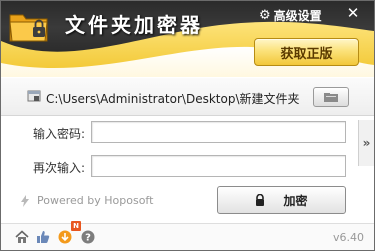 The height and width of the screenshot is (251, 375). Describe the element at coordinates (281, 200) in the screenshot. I see `encrypt-button: 加密` at that location.